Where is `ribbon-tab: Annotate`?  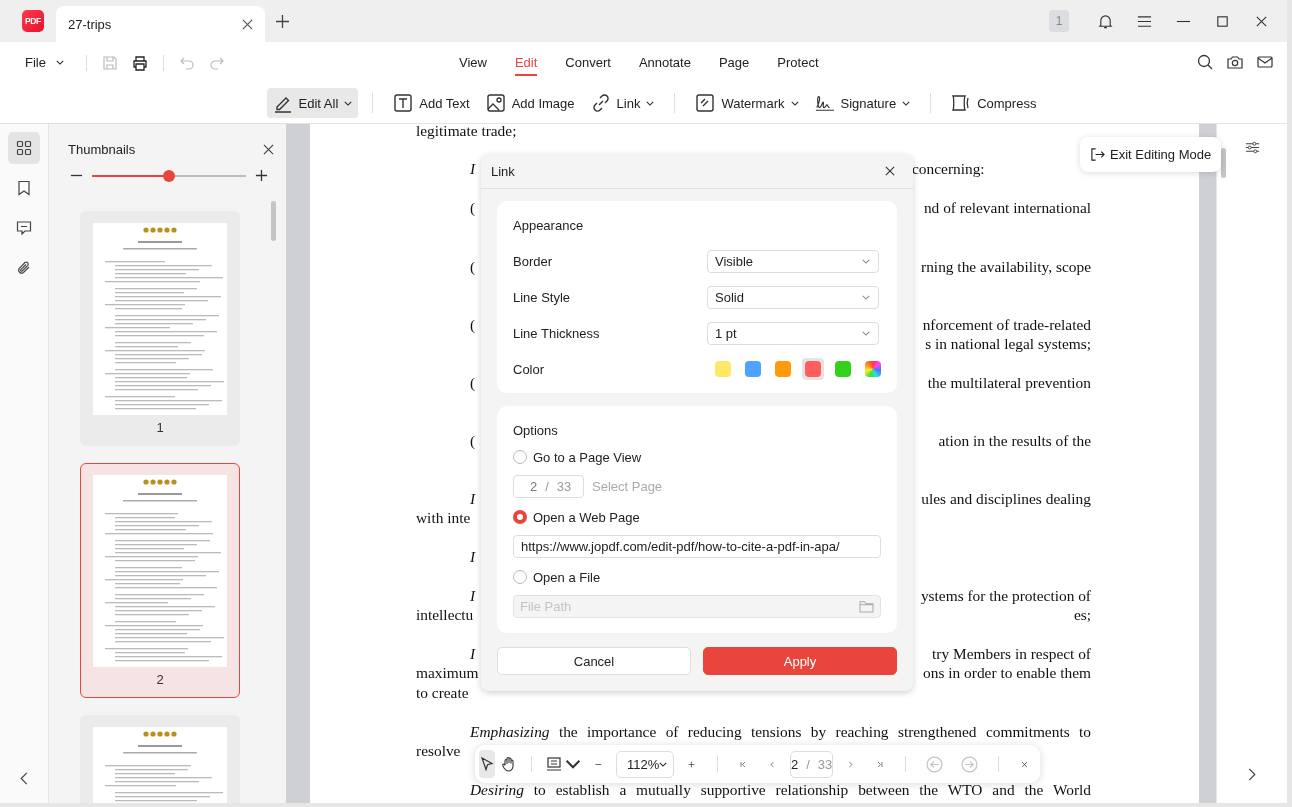 ribbon-tab: Annotate is located at coordinates (664, 62).